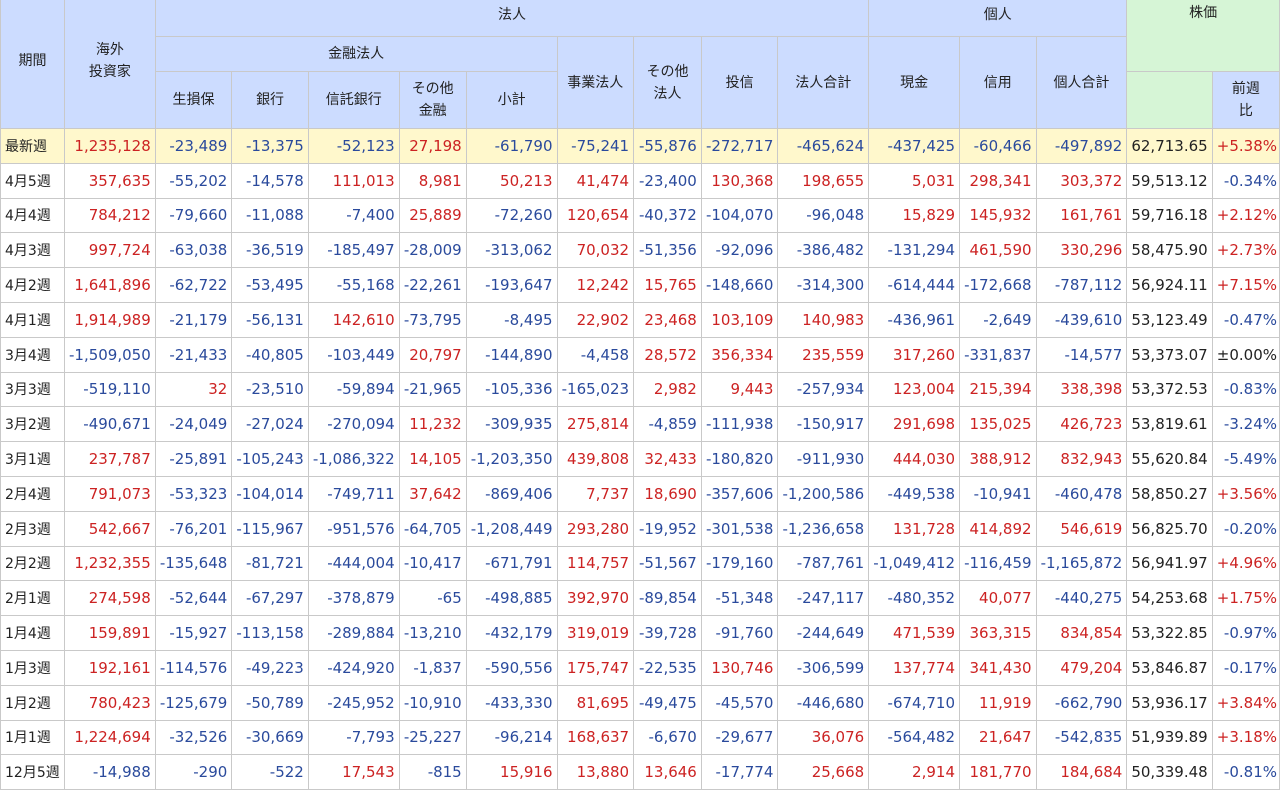 Image resolution: width=1280 pixels, height=793 pixels. Describe the element at coordinates (432, 180) in the screenshot. I see `table-cell: 8,981` at that location.